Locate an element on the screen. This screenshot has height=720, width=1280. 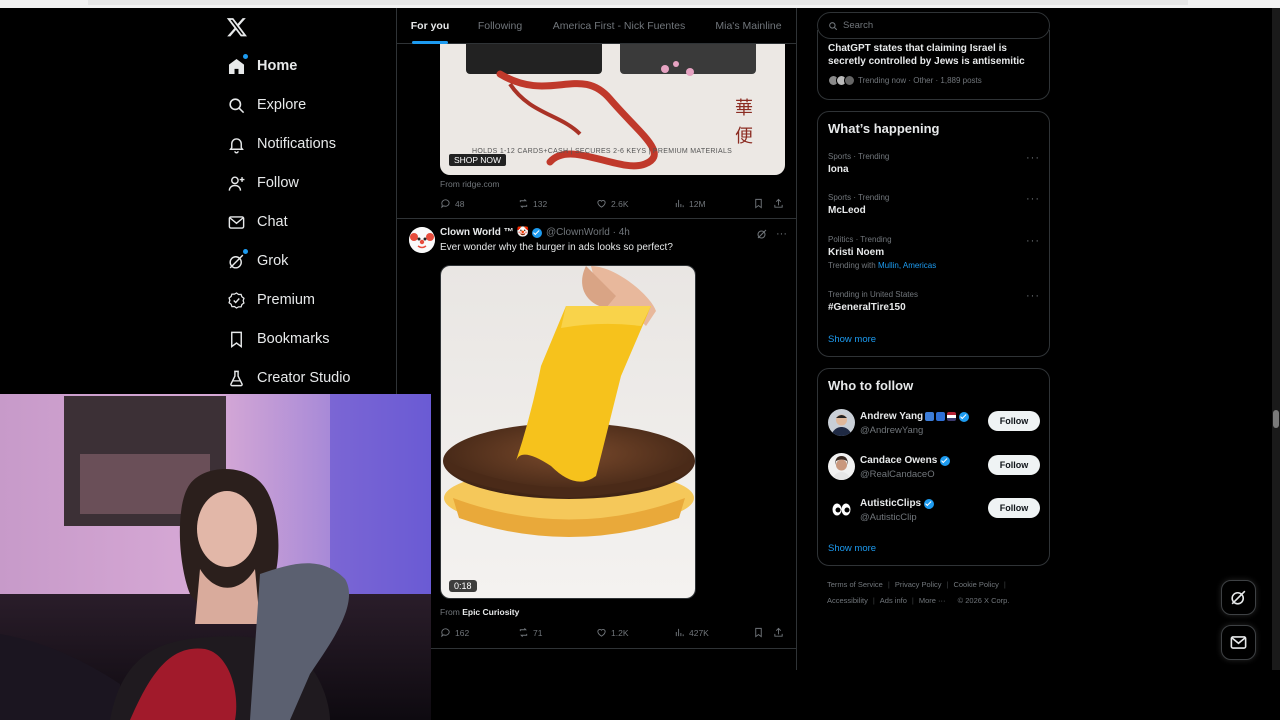
scrollbar-thumb is located at coordinates (1276, 419).